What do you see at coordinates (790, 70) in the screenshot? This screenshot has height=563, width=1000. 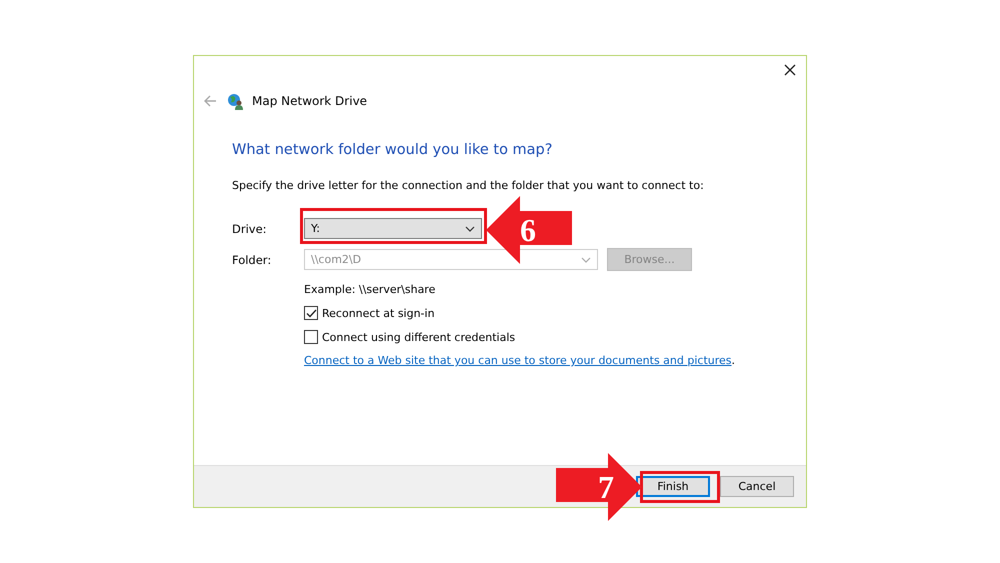 I see `close-icon` at bounding box center [790, 70].